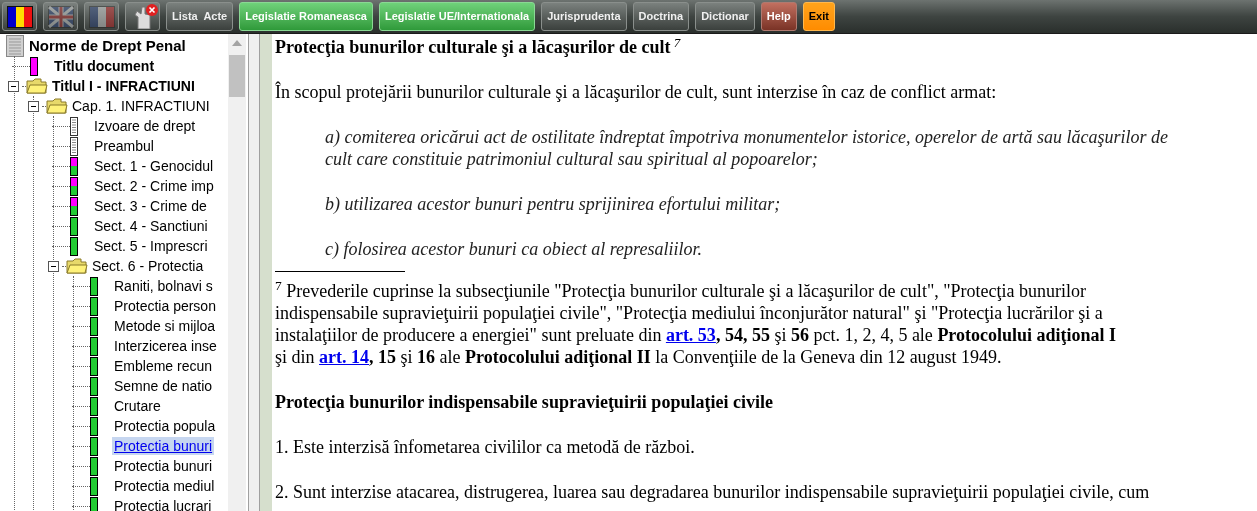  What do you see at coordinates (818, 16) in the screenshot?
I see `nav-button: Exit` at bounding box center [818, 16].